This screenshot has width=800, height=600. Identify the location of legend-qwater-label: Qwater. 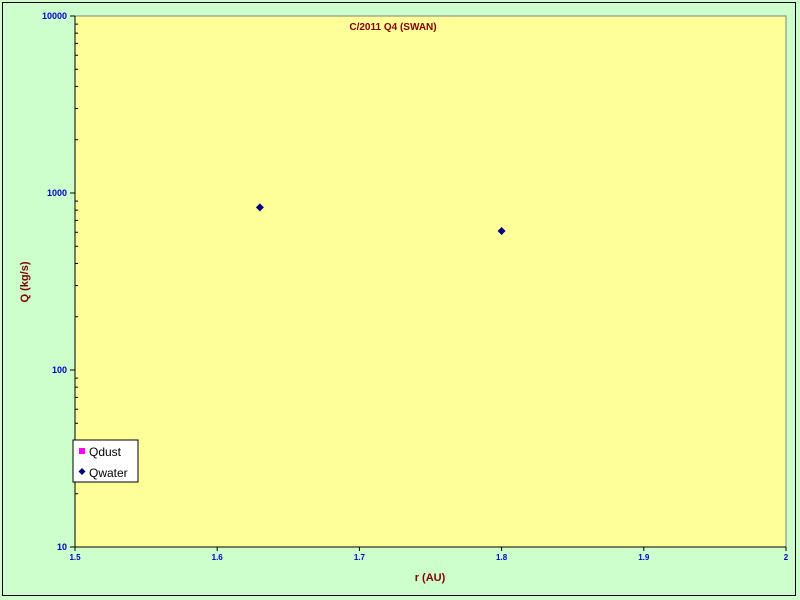
(108, 473).